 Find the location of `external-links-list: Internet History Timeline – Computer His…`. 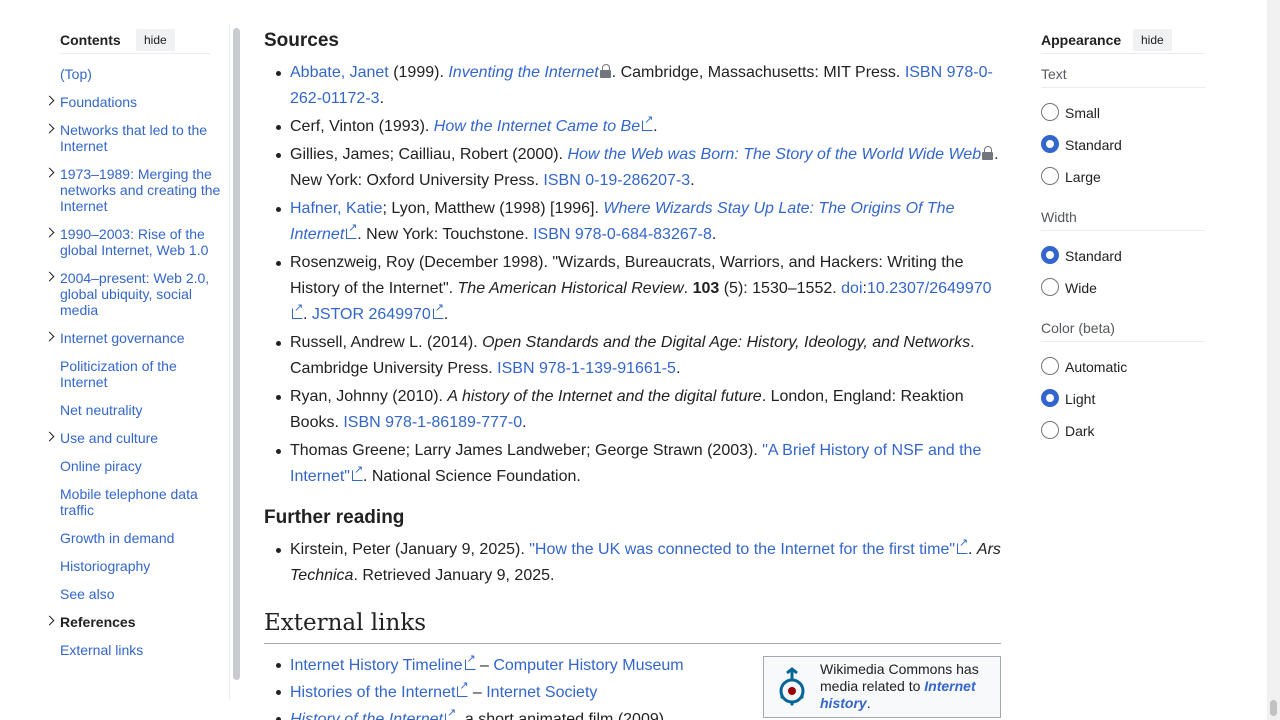

external-links-list: Internet History Timeline – Computer His… is located at coordinates (509, 686).